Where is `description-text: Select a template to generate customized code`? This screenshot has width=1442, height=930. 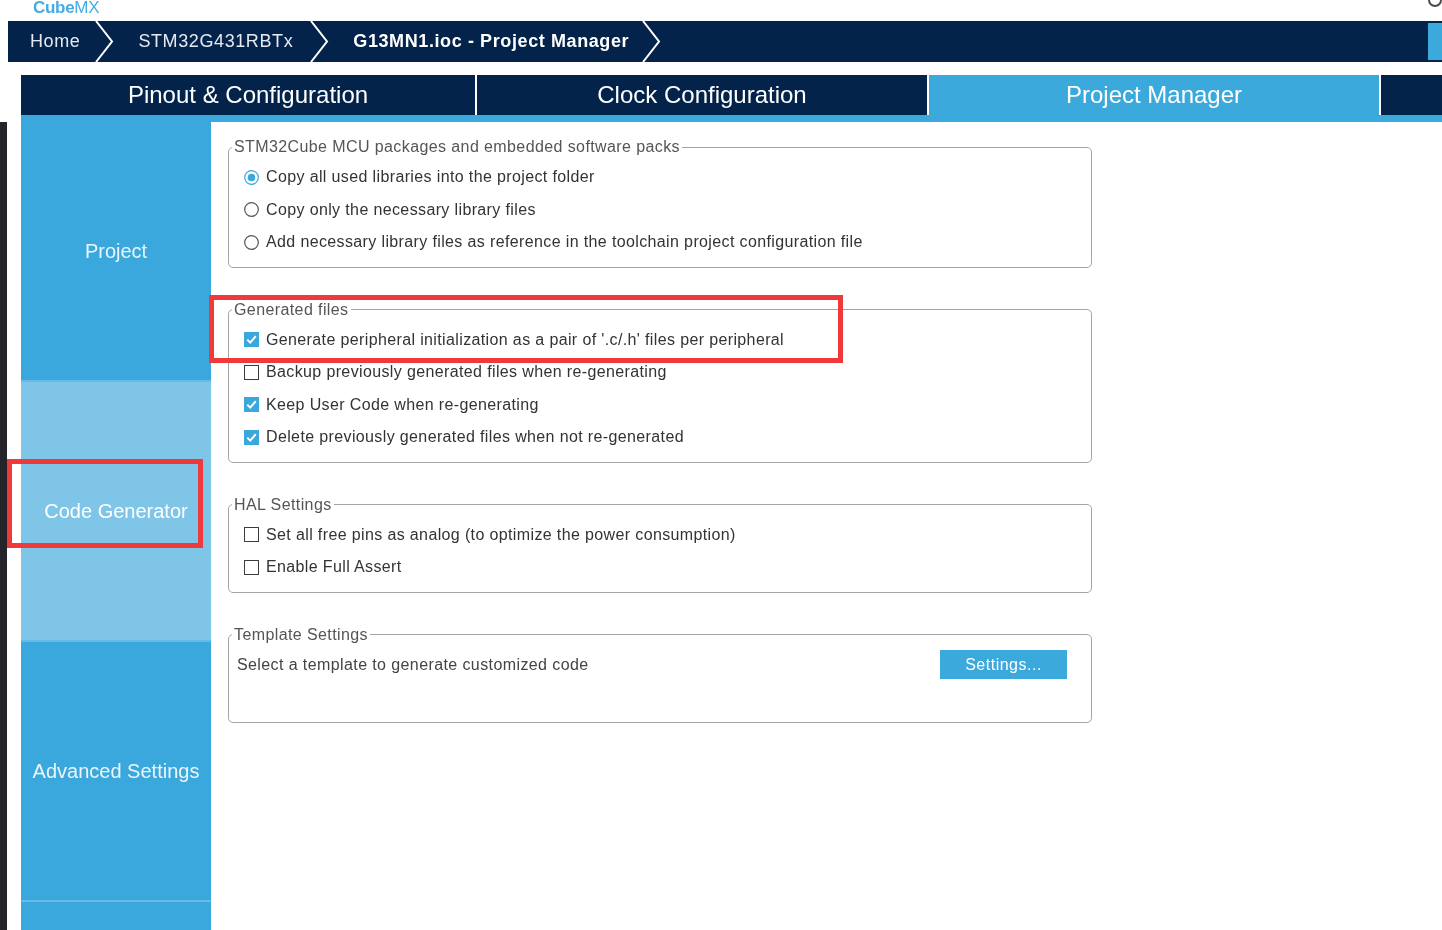 description-text: Select a template to generate customized code is located at coordinates (413, 664).